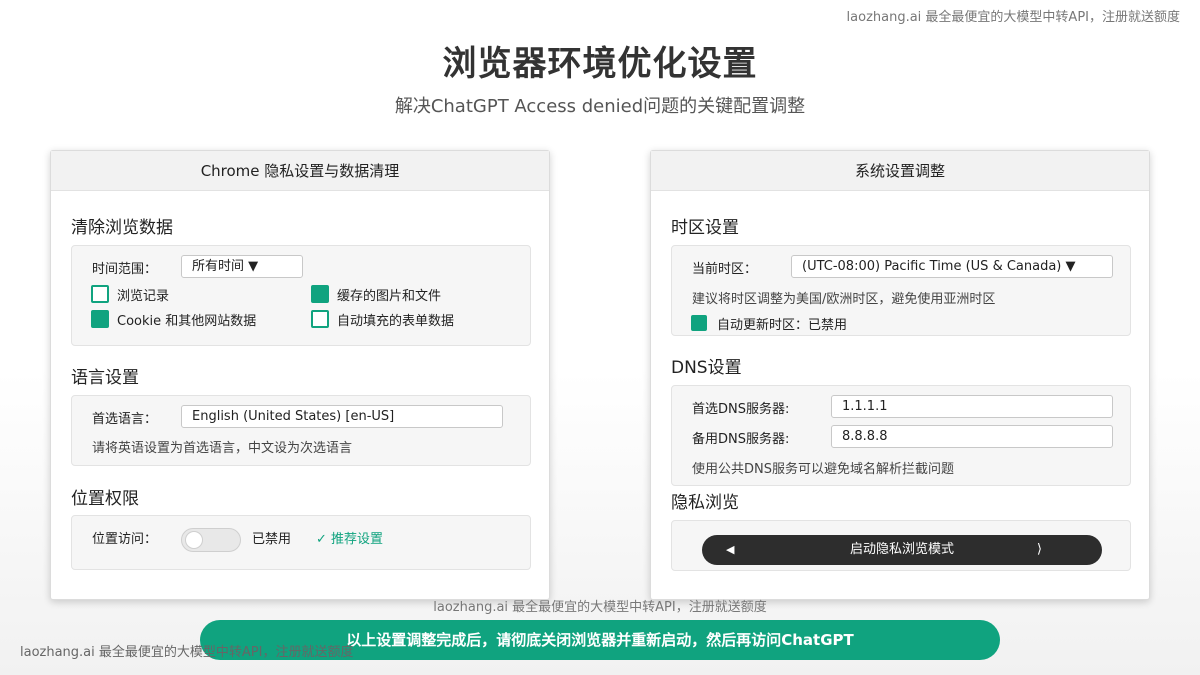 Image resolution: width=1200 pixels, height=675 pixels. Describe the element at coordinates (125, 269) in the screenshot. I see `time-range-label: 时间范围：` at that location.